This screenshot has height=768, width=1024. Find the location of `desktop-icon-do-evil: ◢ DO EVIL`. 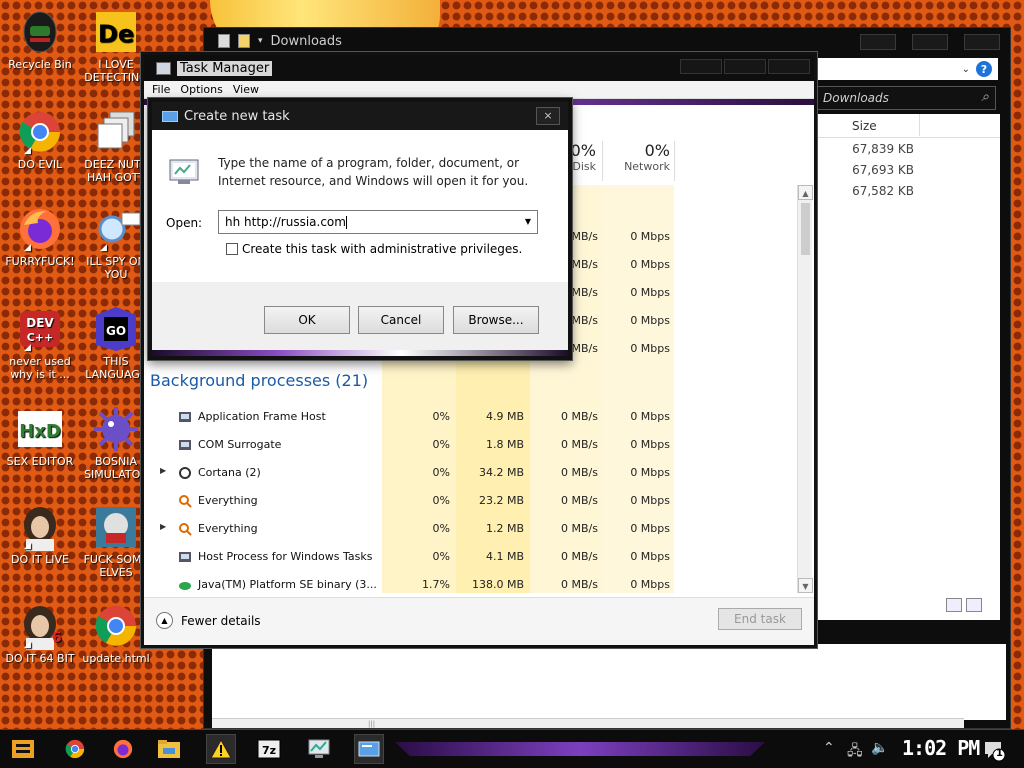

desktop-icon-do-evil: ◢ DO EVIL is located at coordinates (40, 139).